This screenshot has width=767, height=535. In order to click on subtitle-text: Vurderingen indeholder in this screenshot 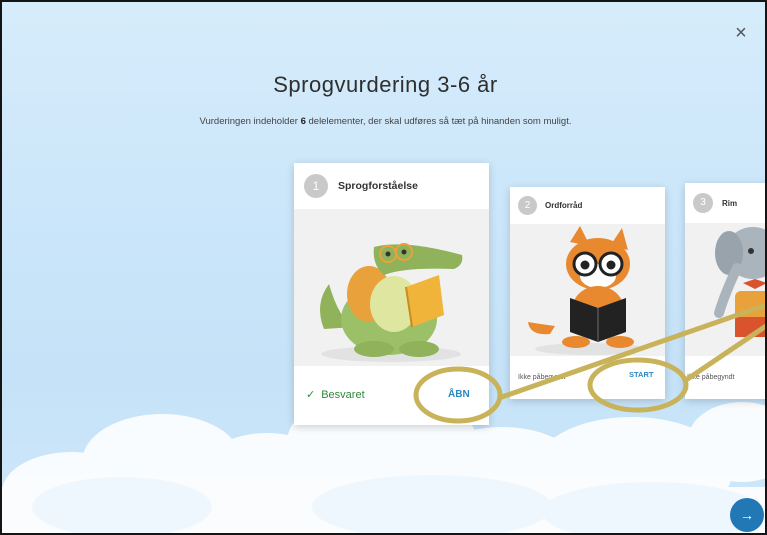, I will do `click(250, 121)`.